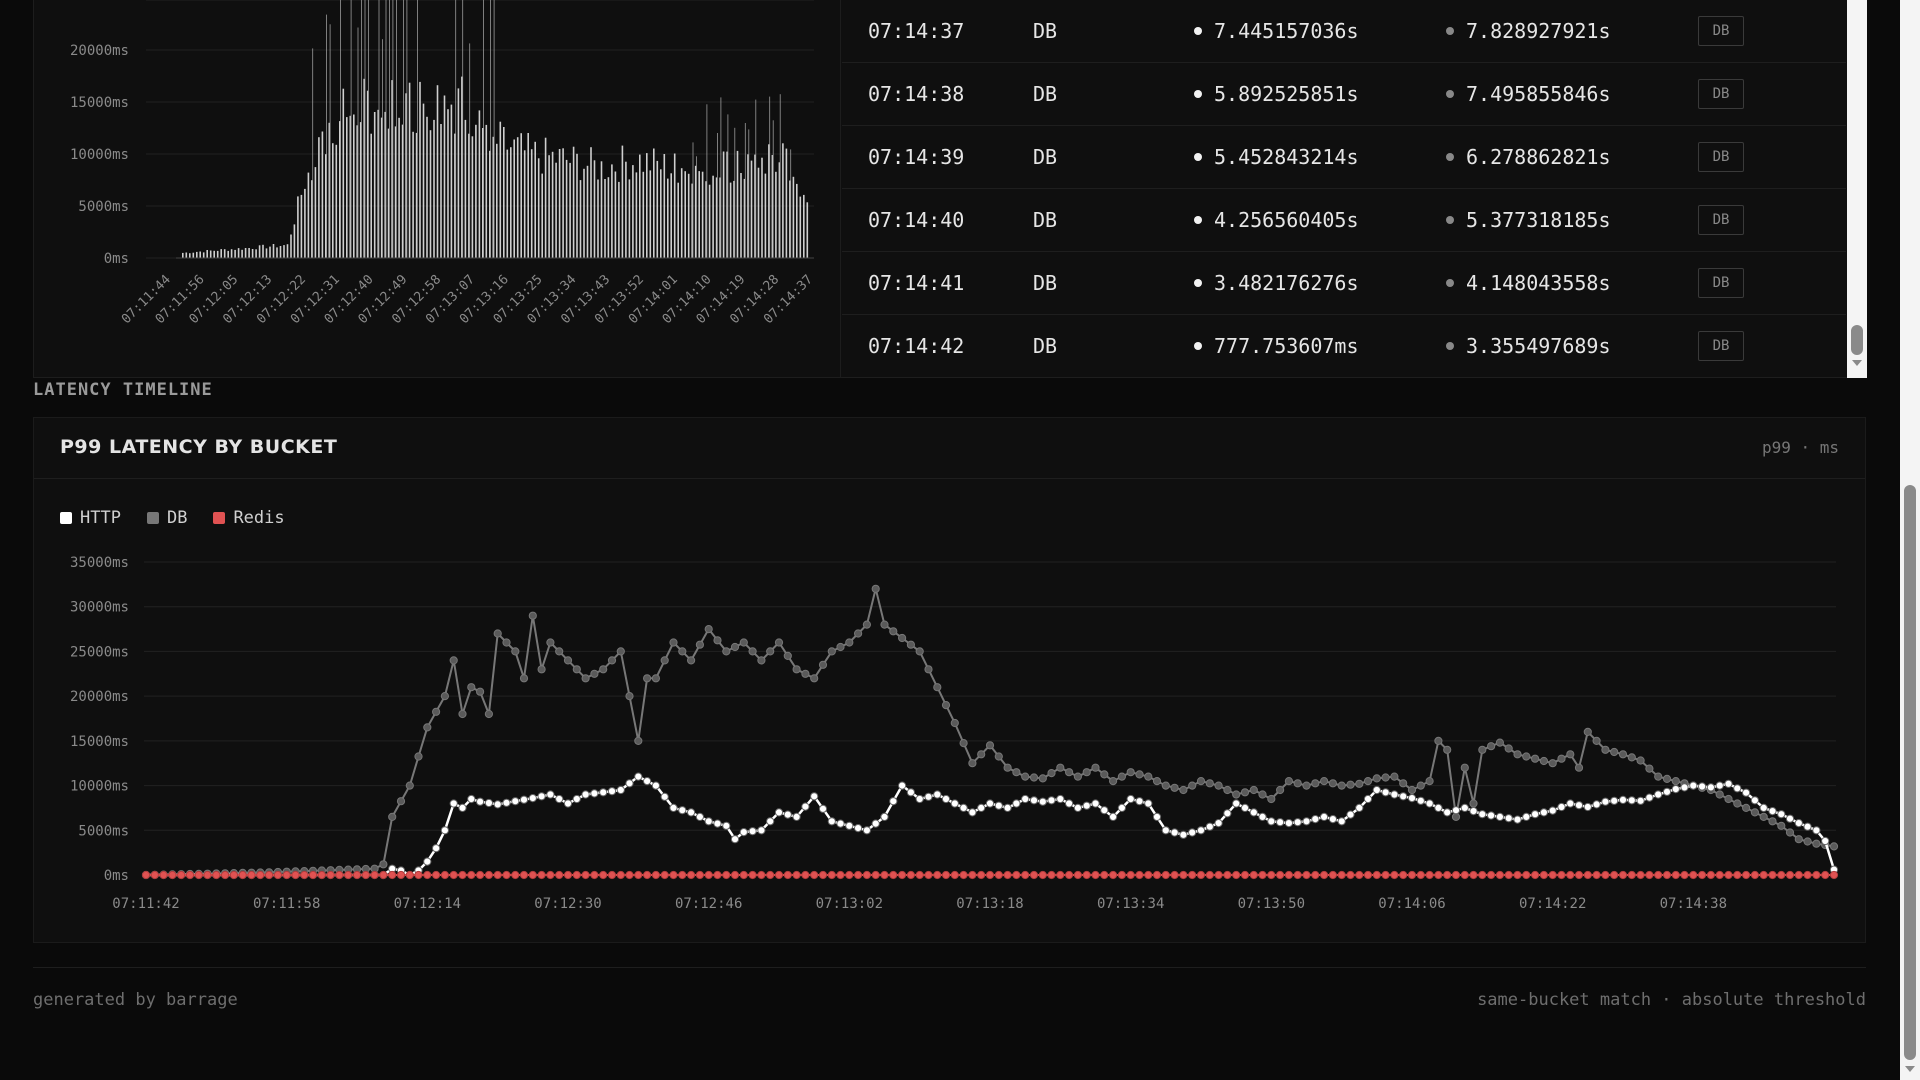 Image resolution: width=1920 pixels, height=1080 pixels. What do you see at coordinates (1344, 31) in the screenshot?
I see `table-row: 07:14:37 DB 7.445157036s 7.828927921s DB` at bounding box center [1344, 31].